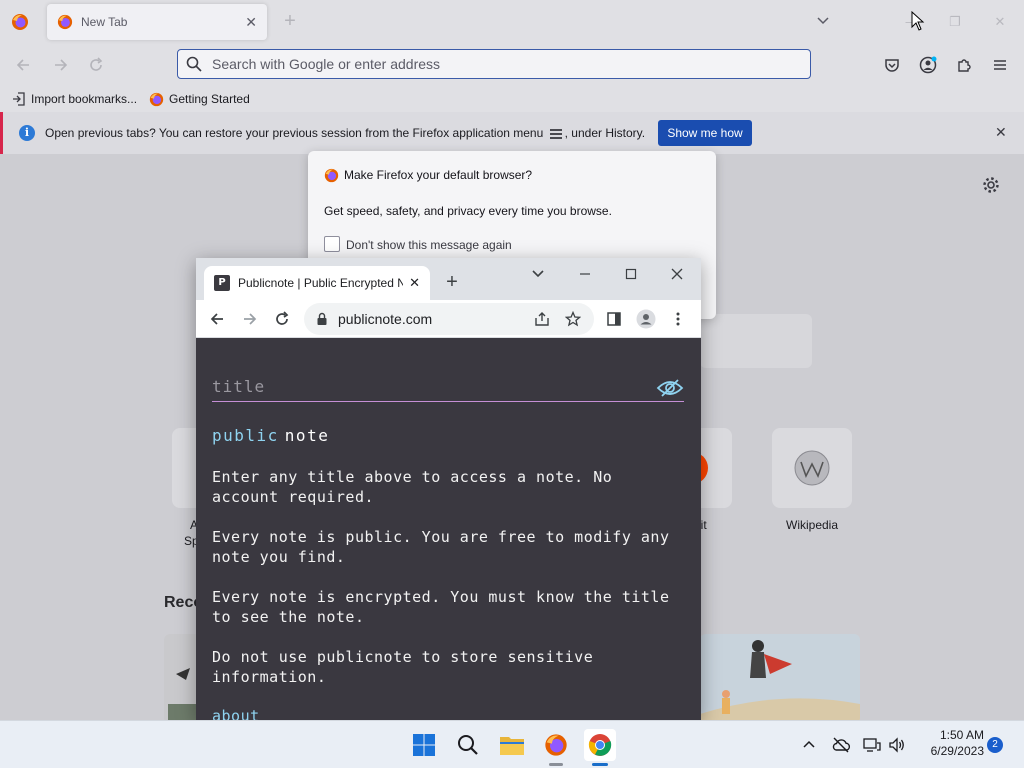  What do you see at coordinates (65, 22) in the screenshot?
I see `firefox-tab-favicon-icon` at bounding box center [65, 22].